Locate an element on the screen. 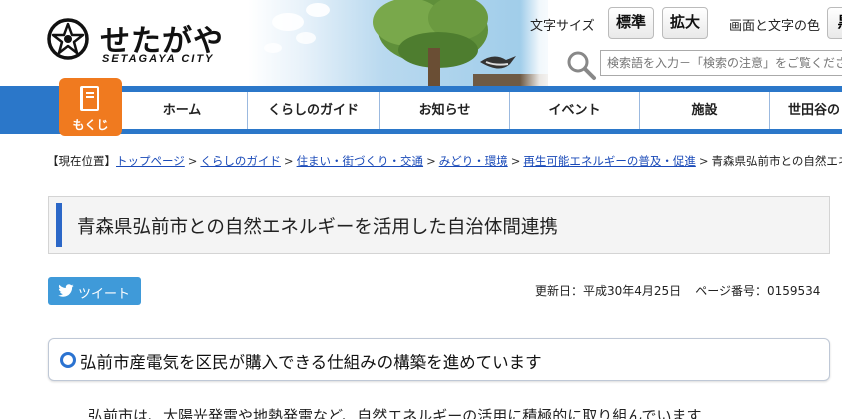  nav-item-facilities: 施設 is located at coordinates (705, 110).